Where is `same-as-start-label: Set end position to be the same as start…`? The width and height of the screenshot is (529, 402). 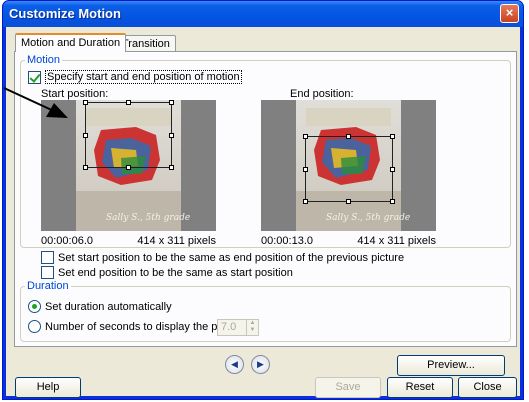
same-as-start-label: Set end position to be the same as start… is located at coordinates (175, 272).